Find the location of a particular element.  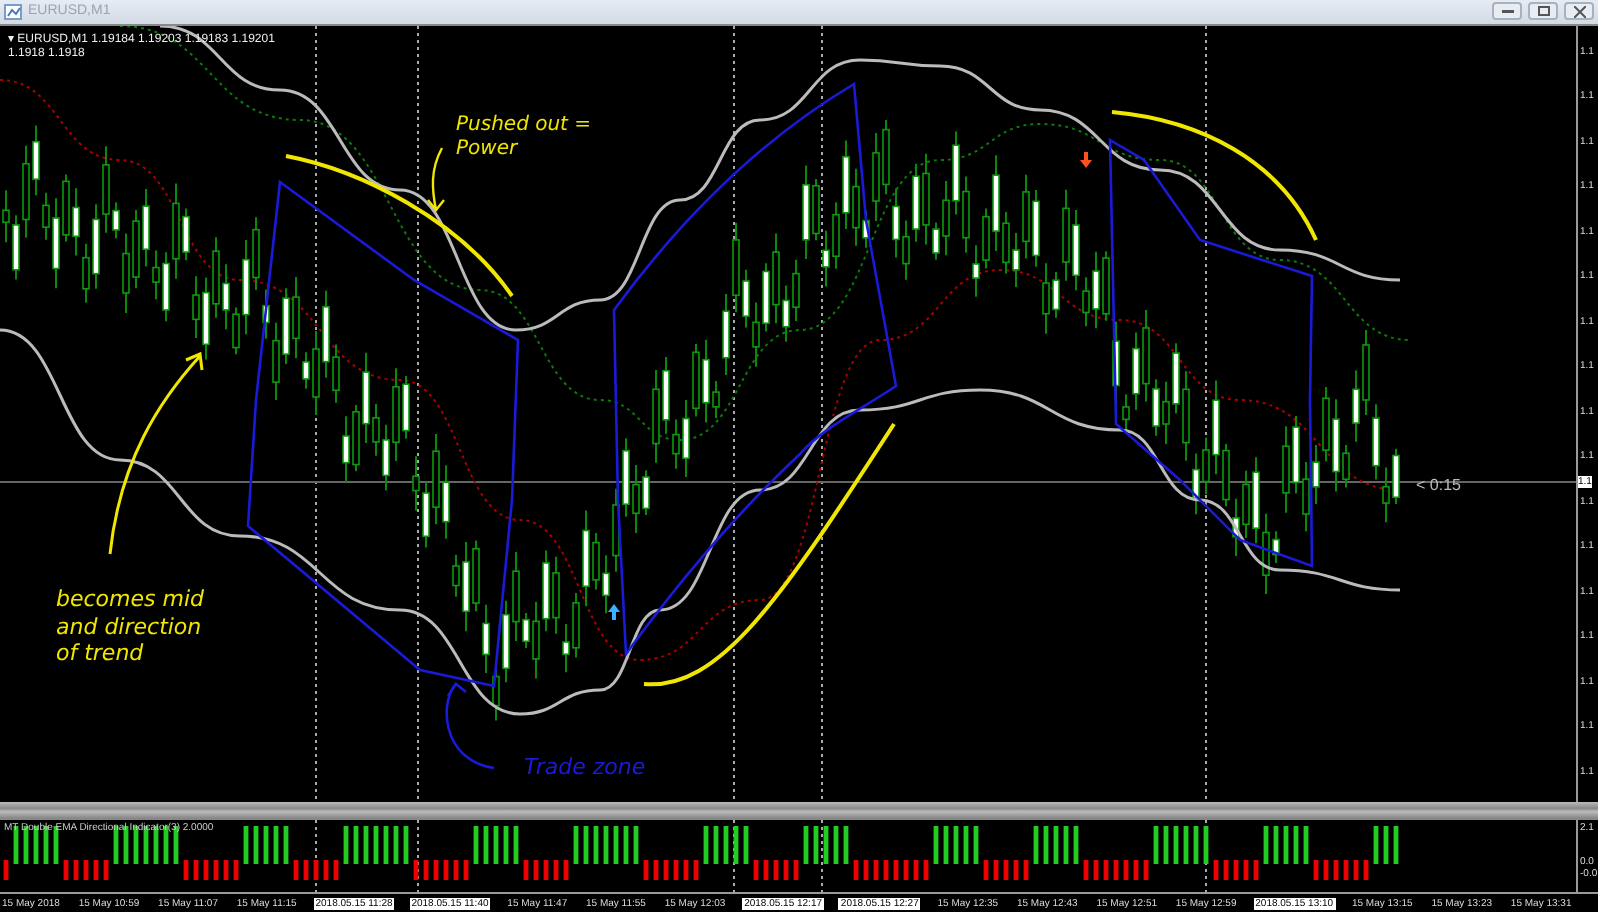

minimize-button is located at coordinates (1507, 11).